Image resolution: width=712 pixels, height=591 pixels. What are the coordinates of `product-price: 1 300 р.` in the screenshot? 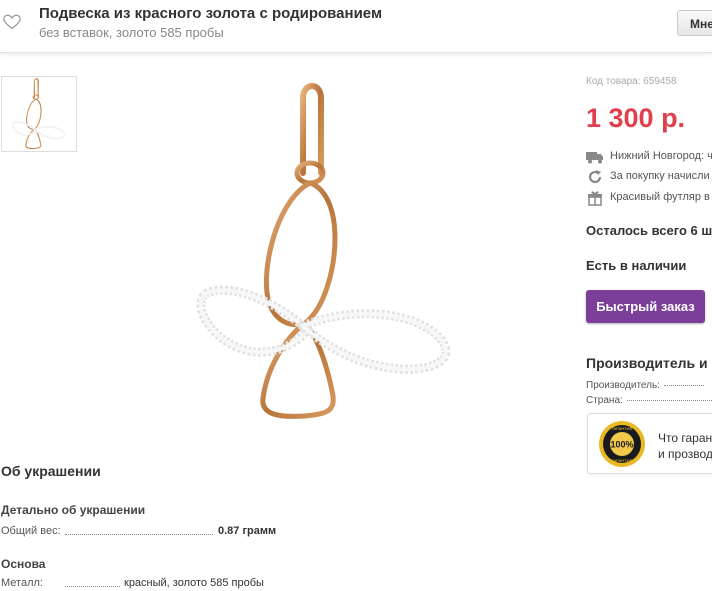 It's located at (636, 118).